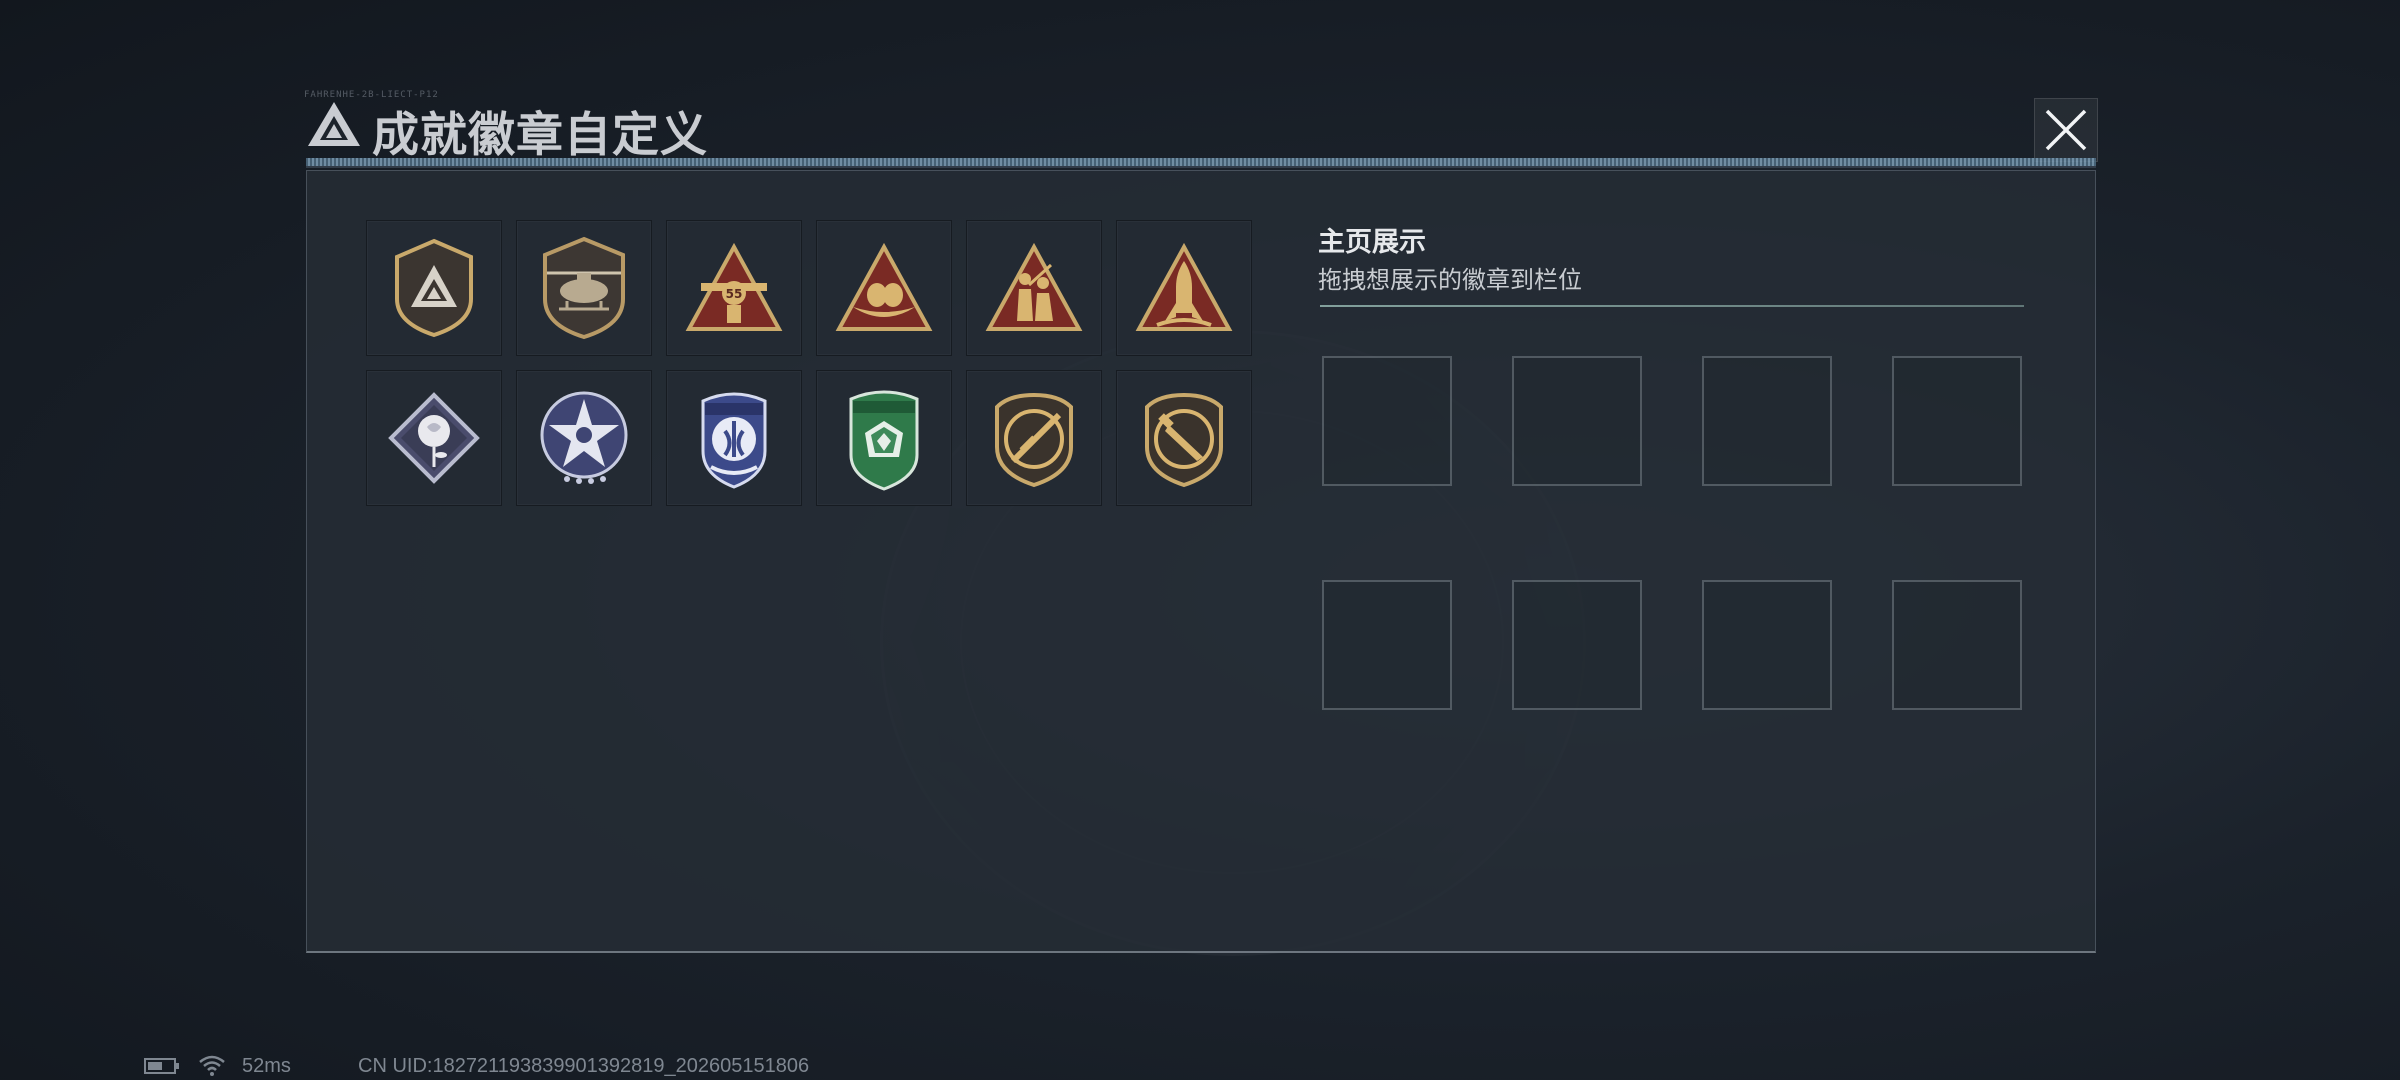 The image size is (2400, 1080). Describe the element at coordinates (1372, 242) in the screenshot. I see `display-section-title: 主页展示` at that location.